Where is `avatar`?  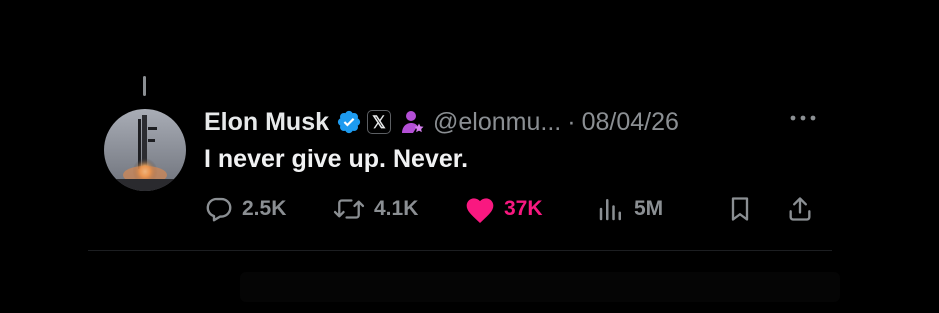
avatar is located at coordinates (145, 150).